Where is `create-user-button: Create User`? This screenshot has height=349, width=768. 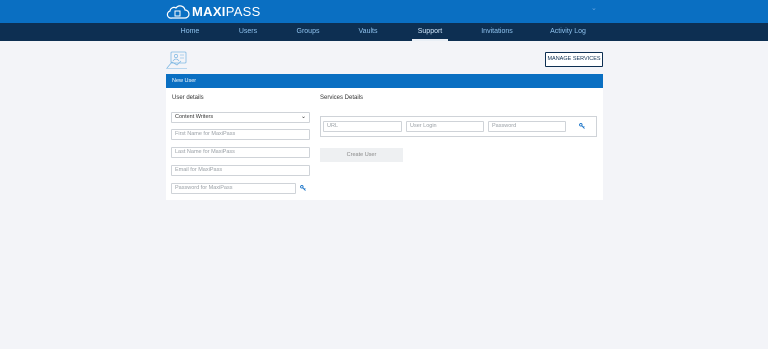 create-user-button: Create User is located at coordinates (361, 155).